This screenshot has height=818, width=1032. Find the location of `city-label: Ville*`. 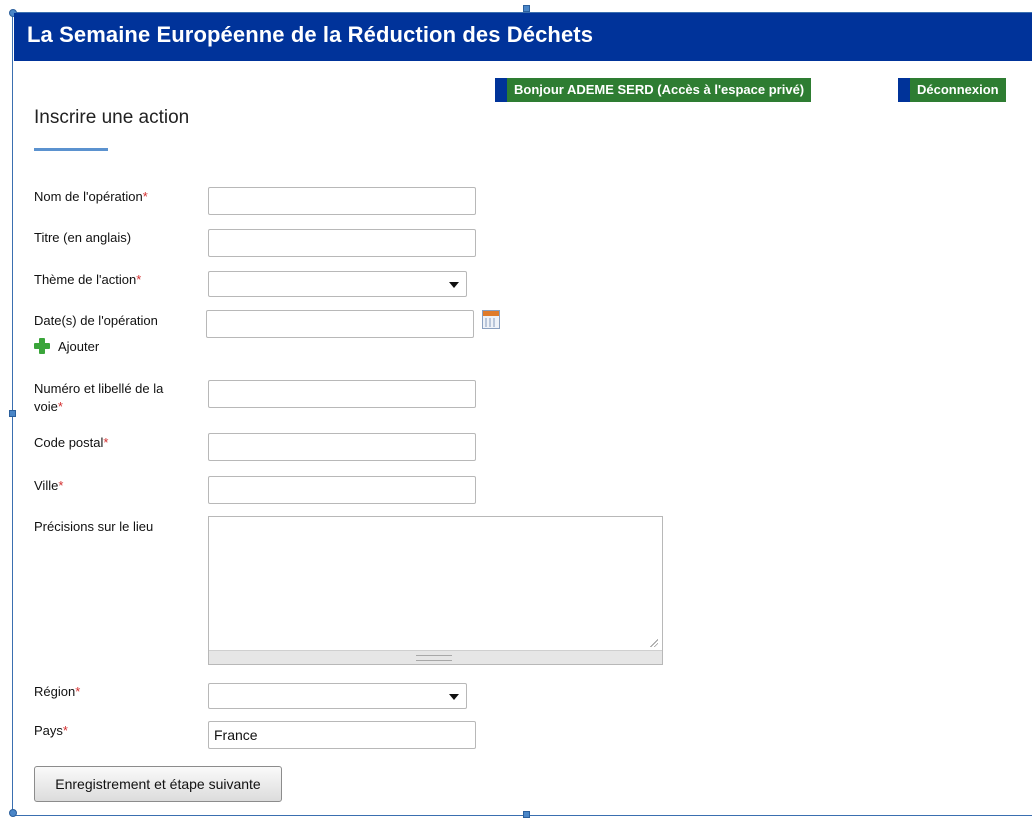

city-label: Ville* is located at coordinates (49, 485).